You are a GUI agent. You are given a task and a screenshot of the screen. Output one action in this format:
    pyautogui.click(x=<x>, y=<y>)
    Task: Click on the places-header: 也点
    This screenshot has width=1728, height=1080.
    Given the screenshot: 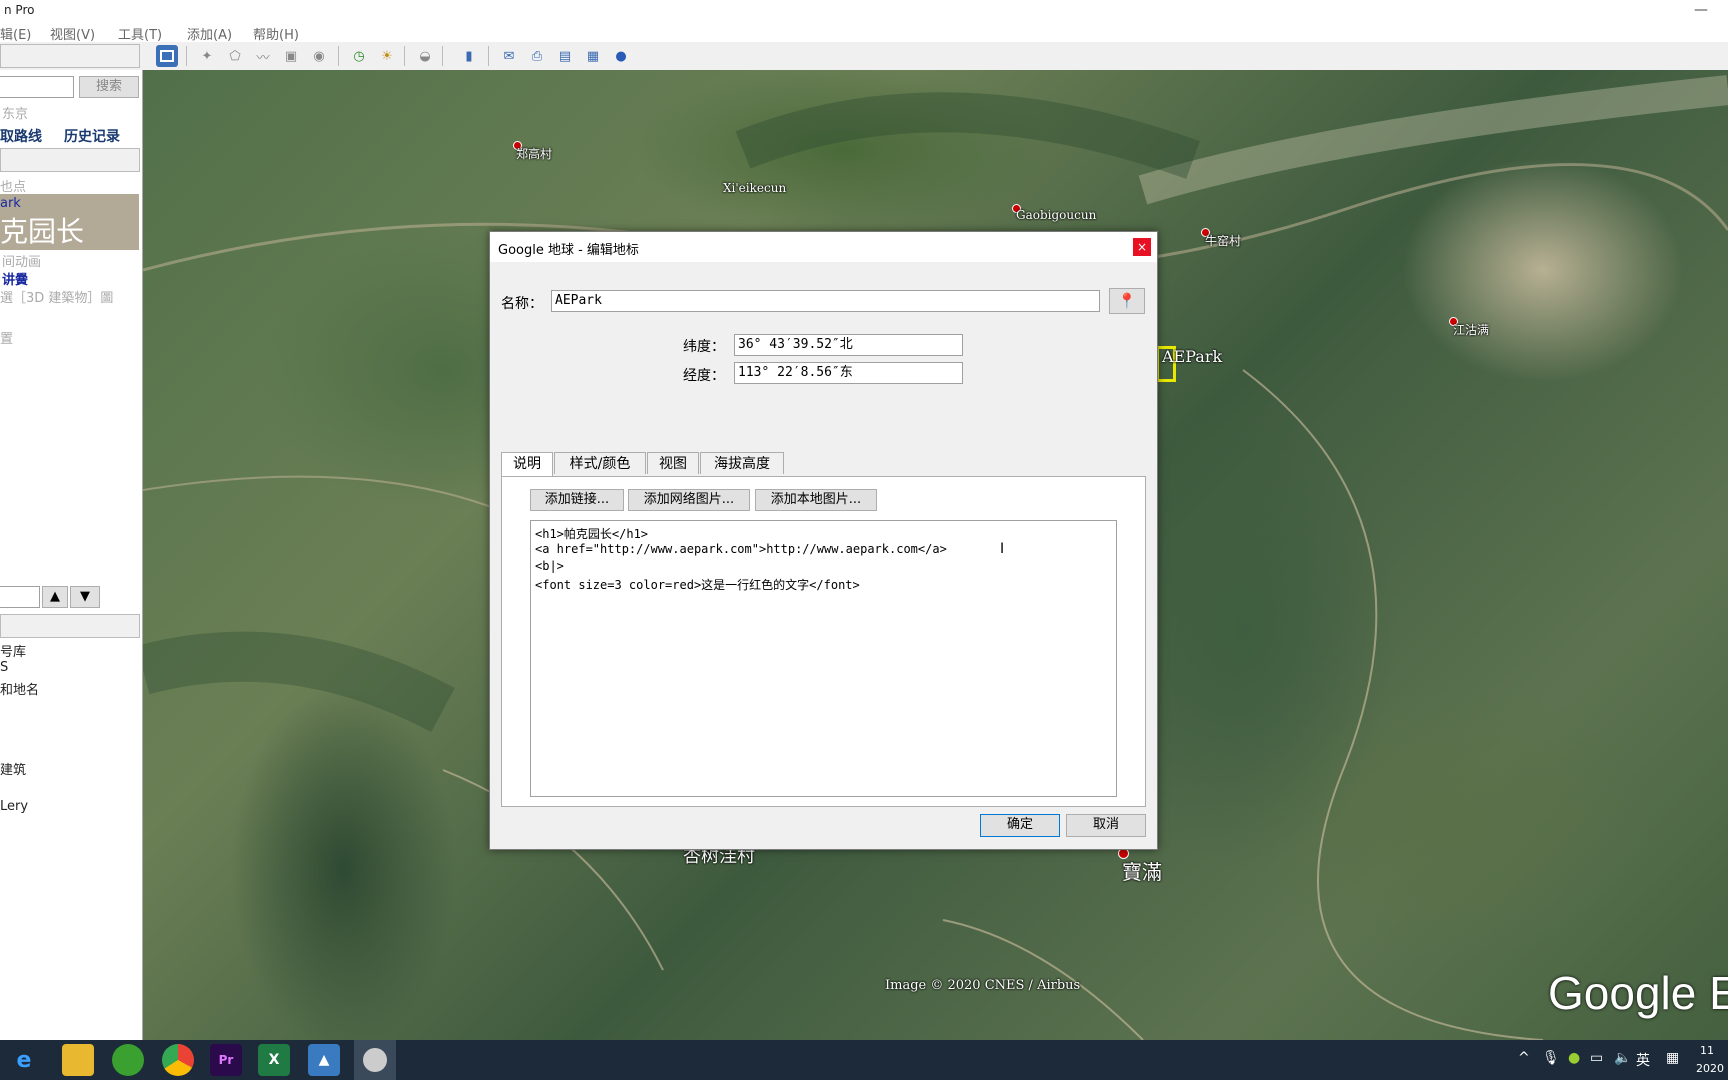 What is the action you would take?
    pyautogui.click(x=13, y=187)
    